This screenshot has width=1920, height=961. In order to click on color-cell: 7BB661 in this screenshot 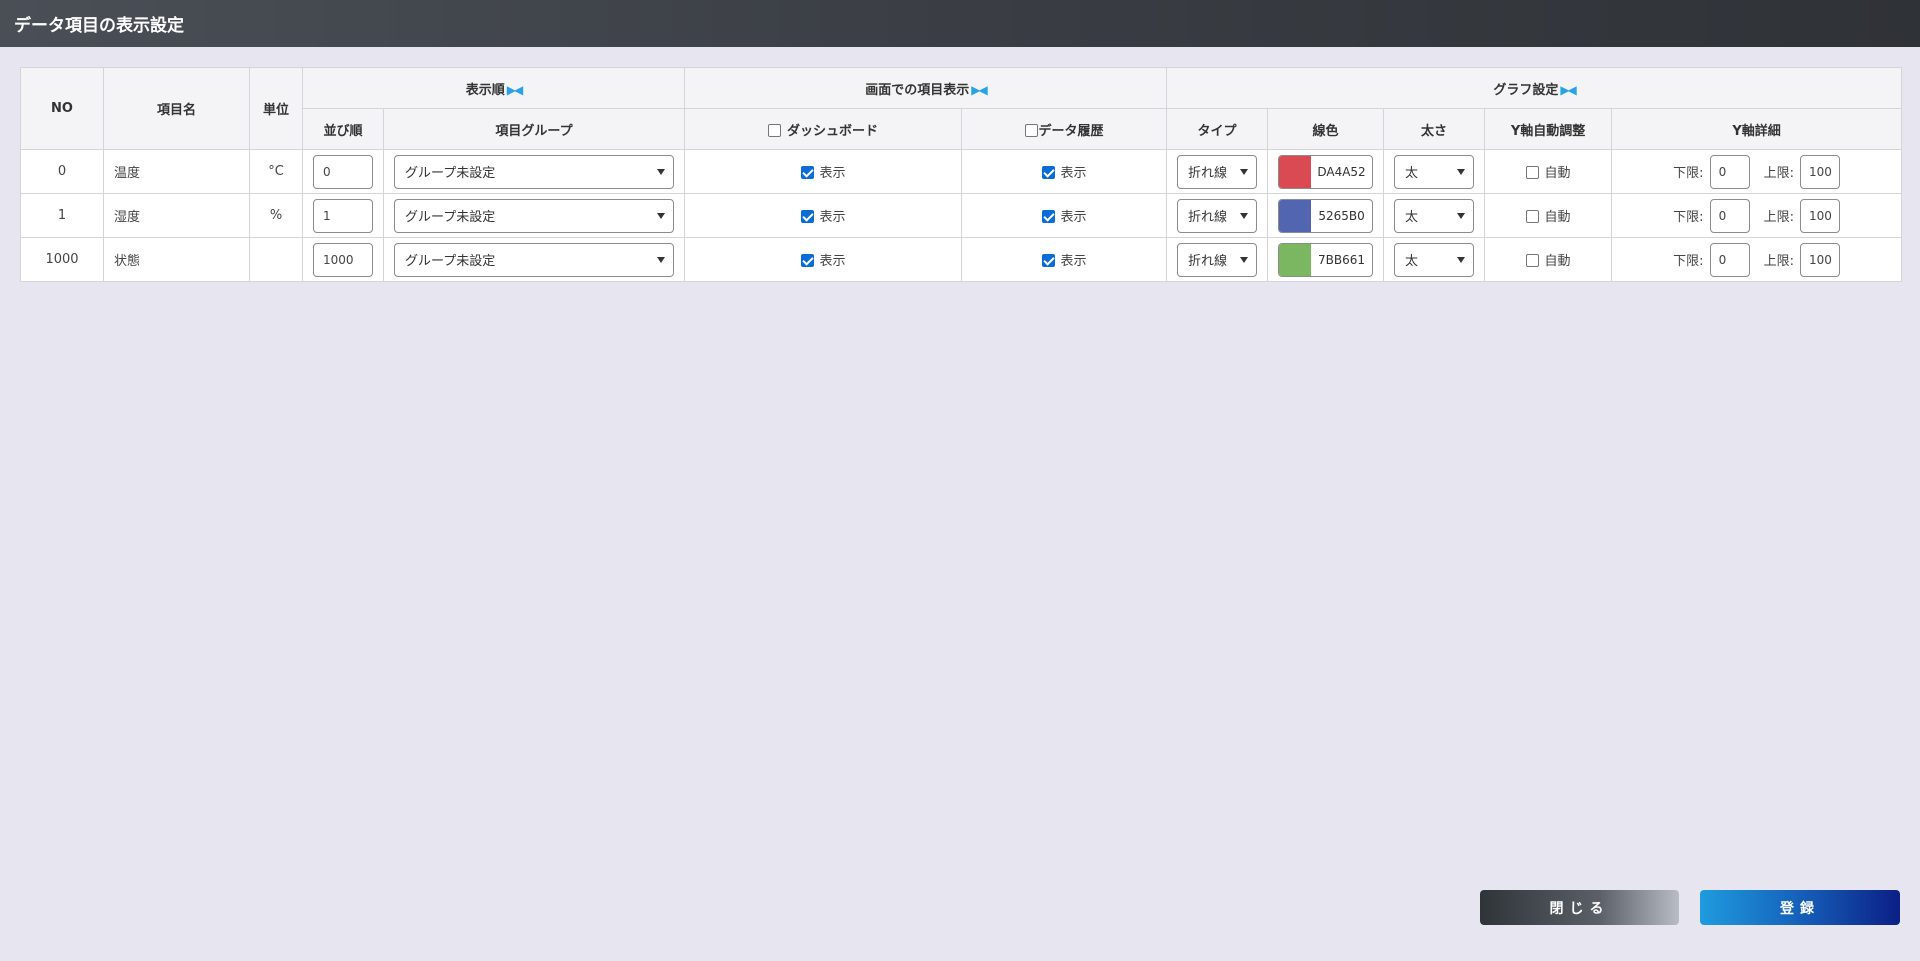, I will do `click(1326, 259)`.